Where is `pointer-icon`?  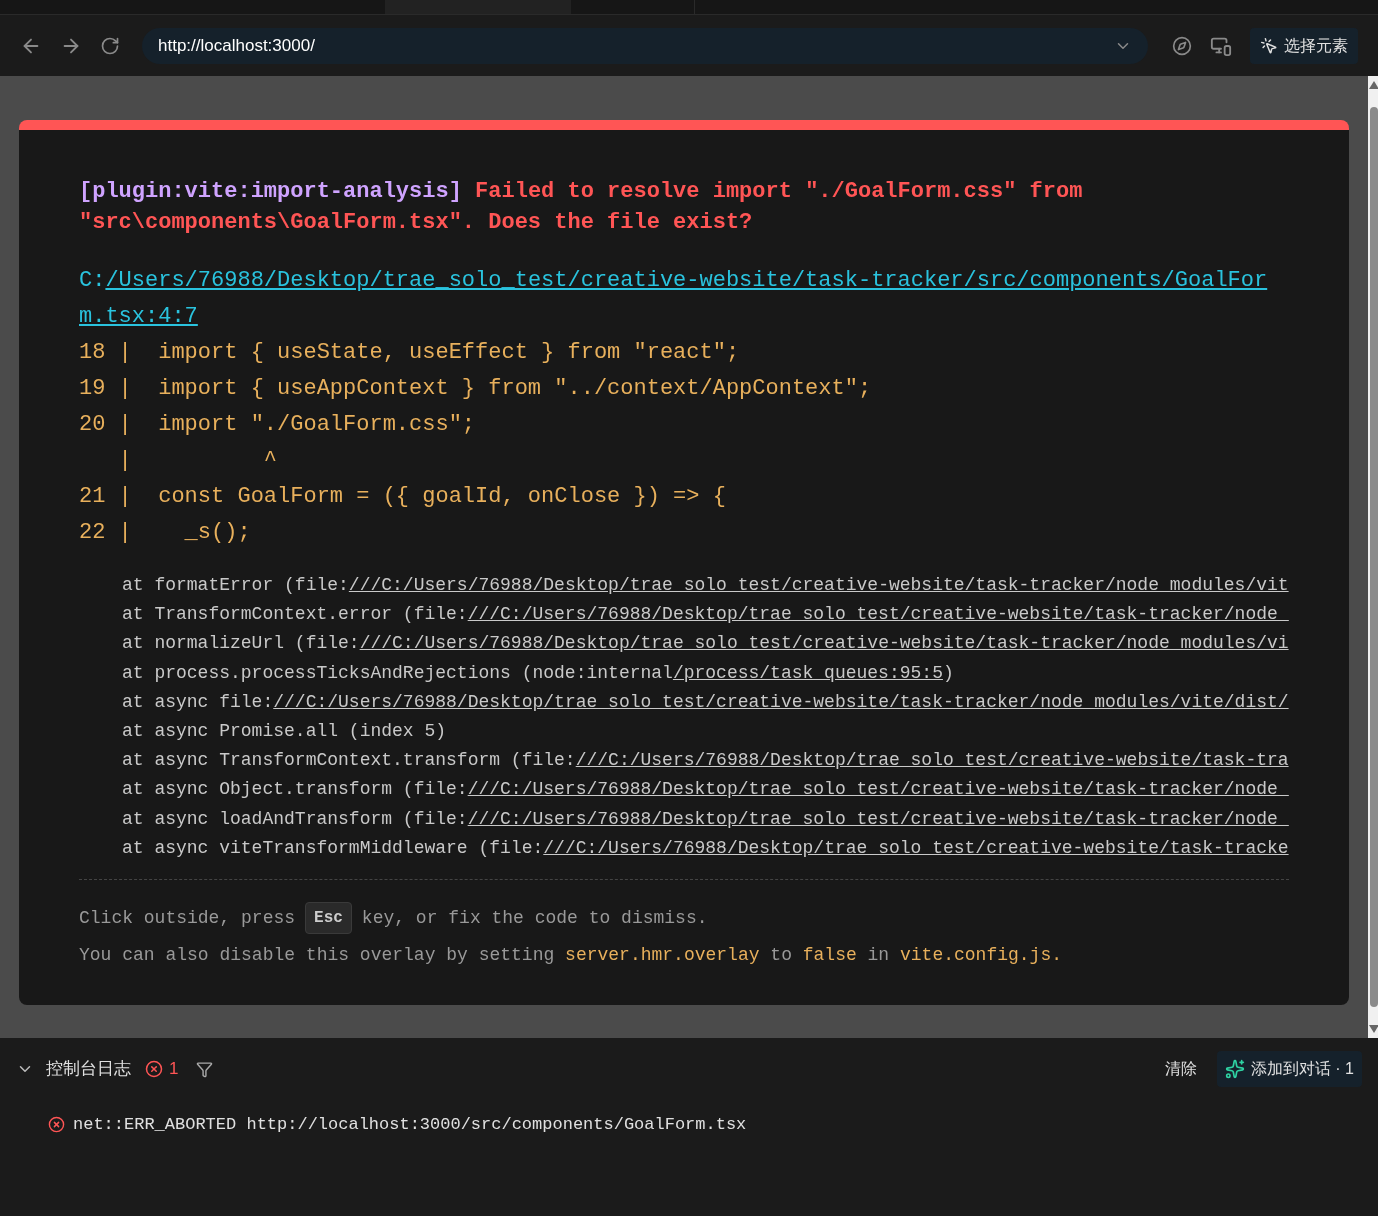
pointer-icon is located at coordinates (1269, 45).